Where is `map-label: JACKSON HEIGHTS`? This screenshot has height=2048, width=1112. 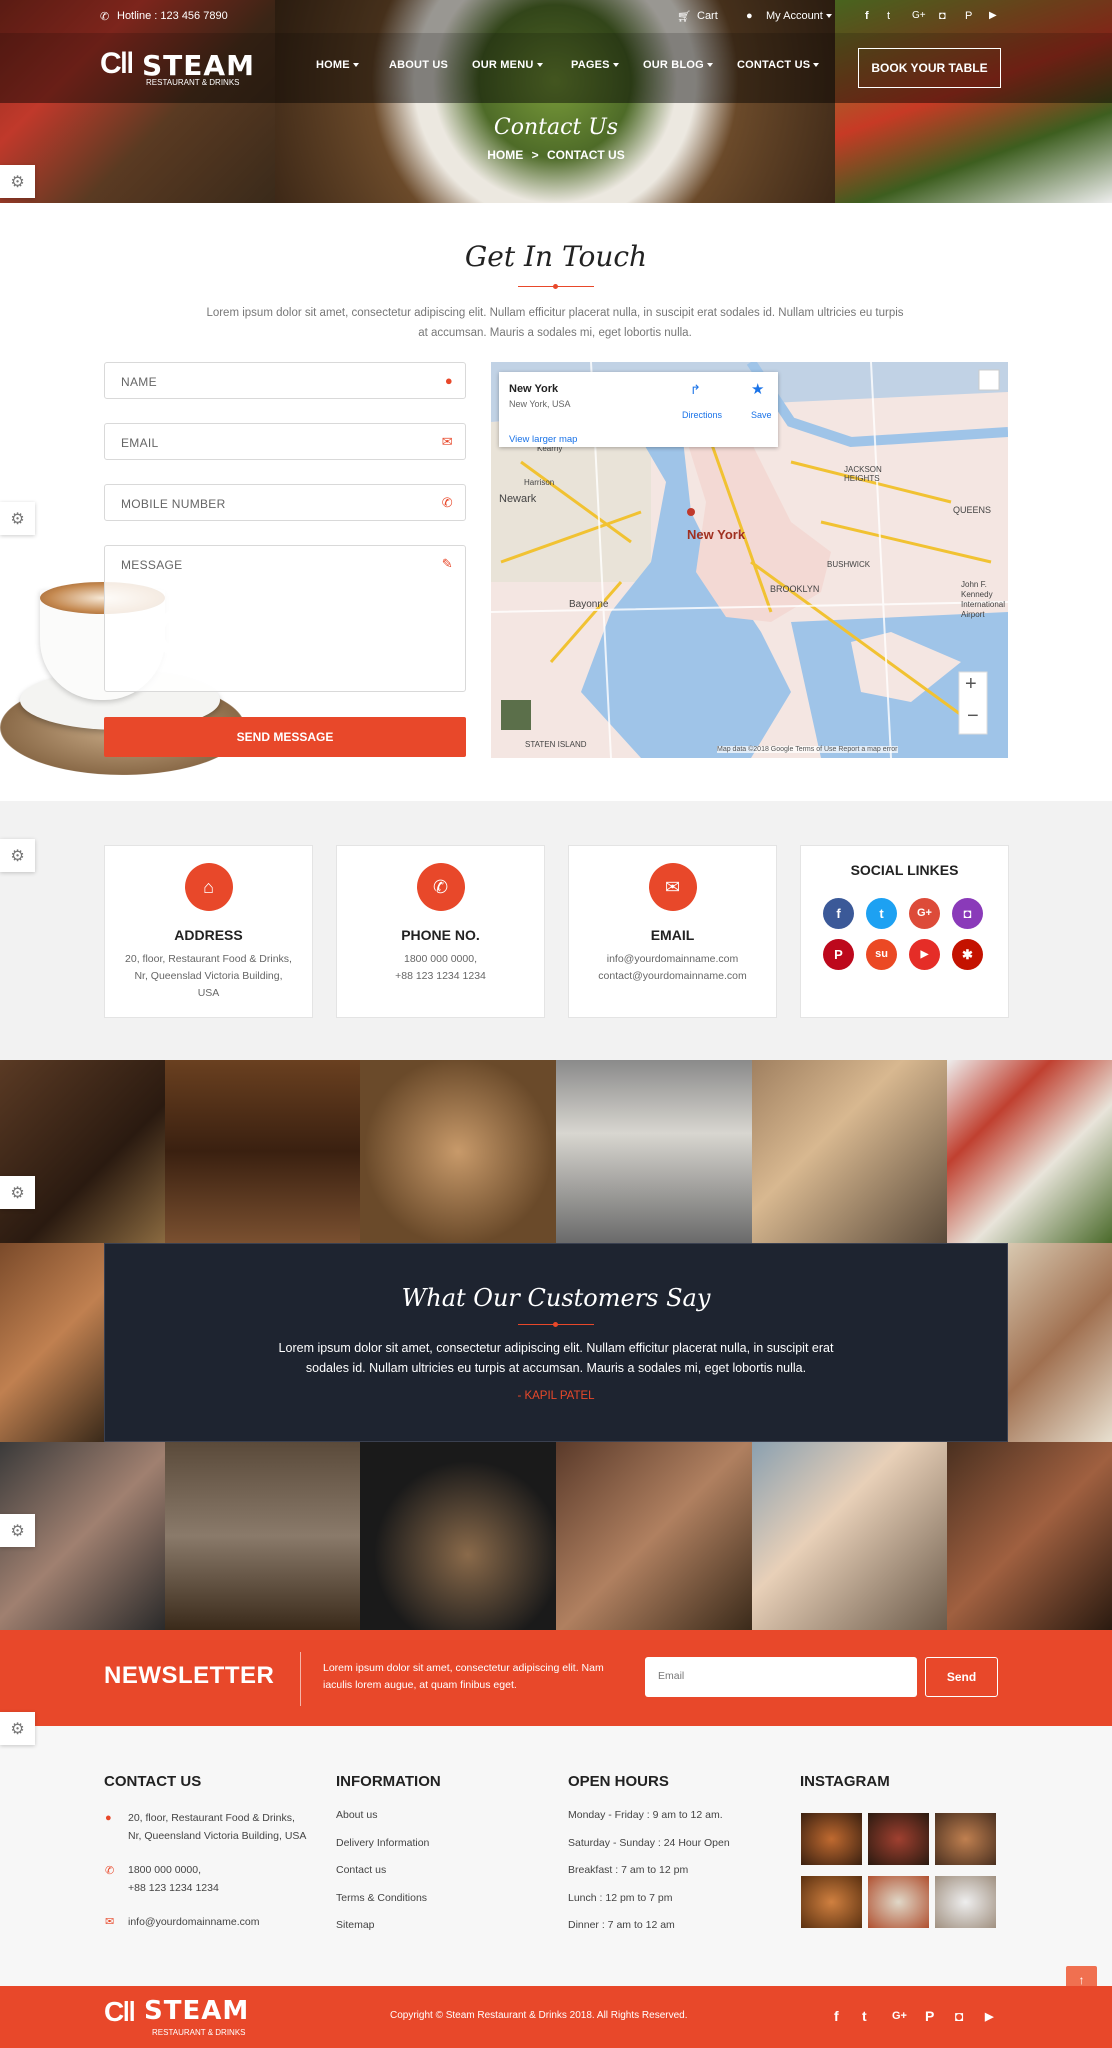
map-label: JACKSON HEIGHTS is located at coordinates (863, 474).